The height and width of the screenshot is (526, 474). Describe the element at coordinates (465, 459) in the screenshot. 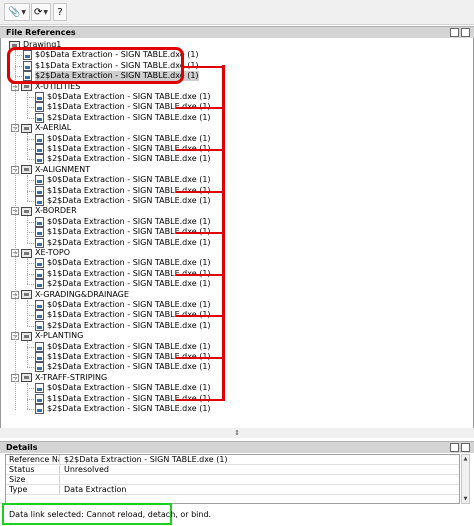

I see `scroll-up-icon: ▲` at that location.